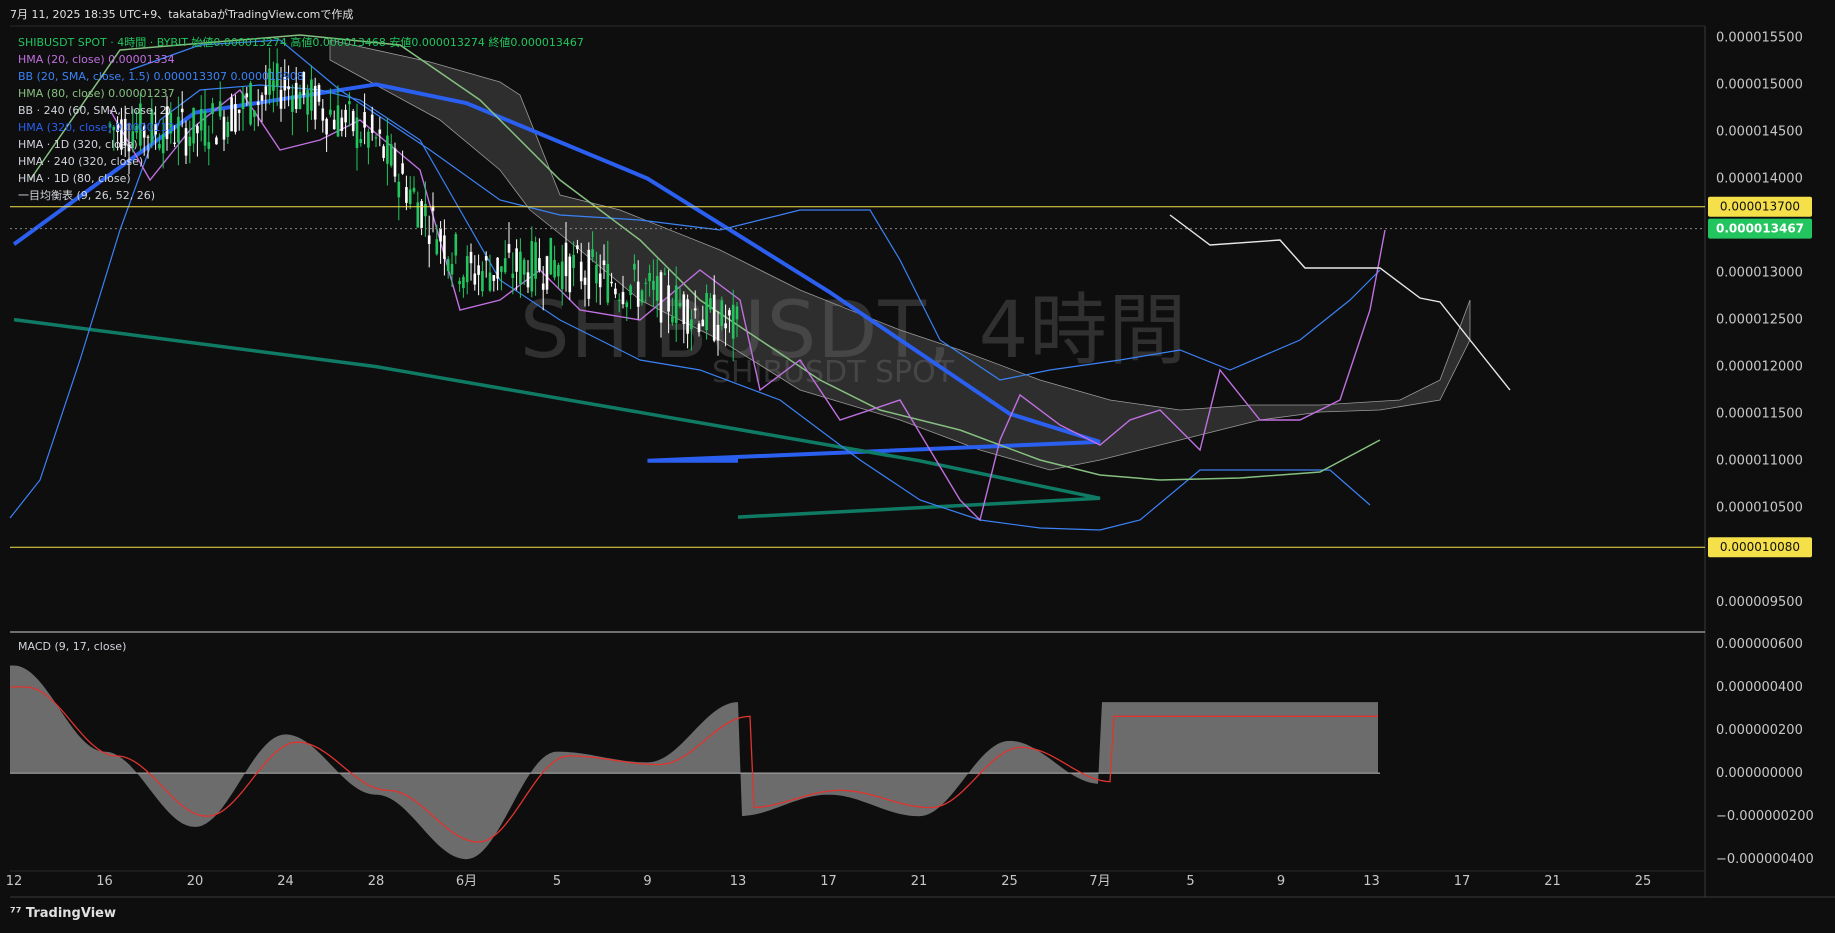 Image resolution: width=1835 pixels, height=933 pixels. Describe the element at coordinates (1760, 229) in the screenshot. I see `last-price-label: 0.000013467` at that location.